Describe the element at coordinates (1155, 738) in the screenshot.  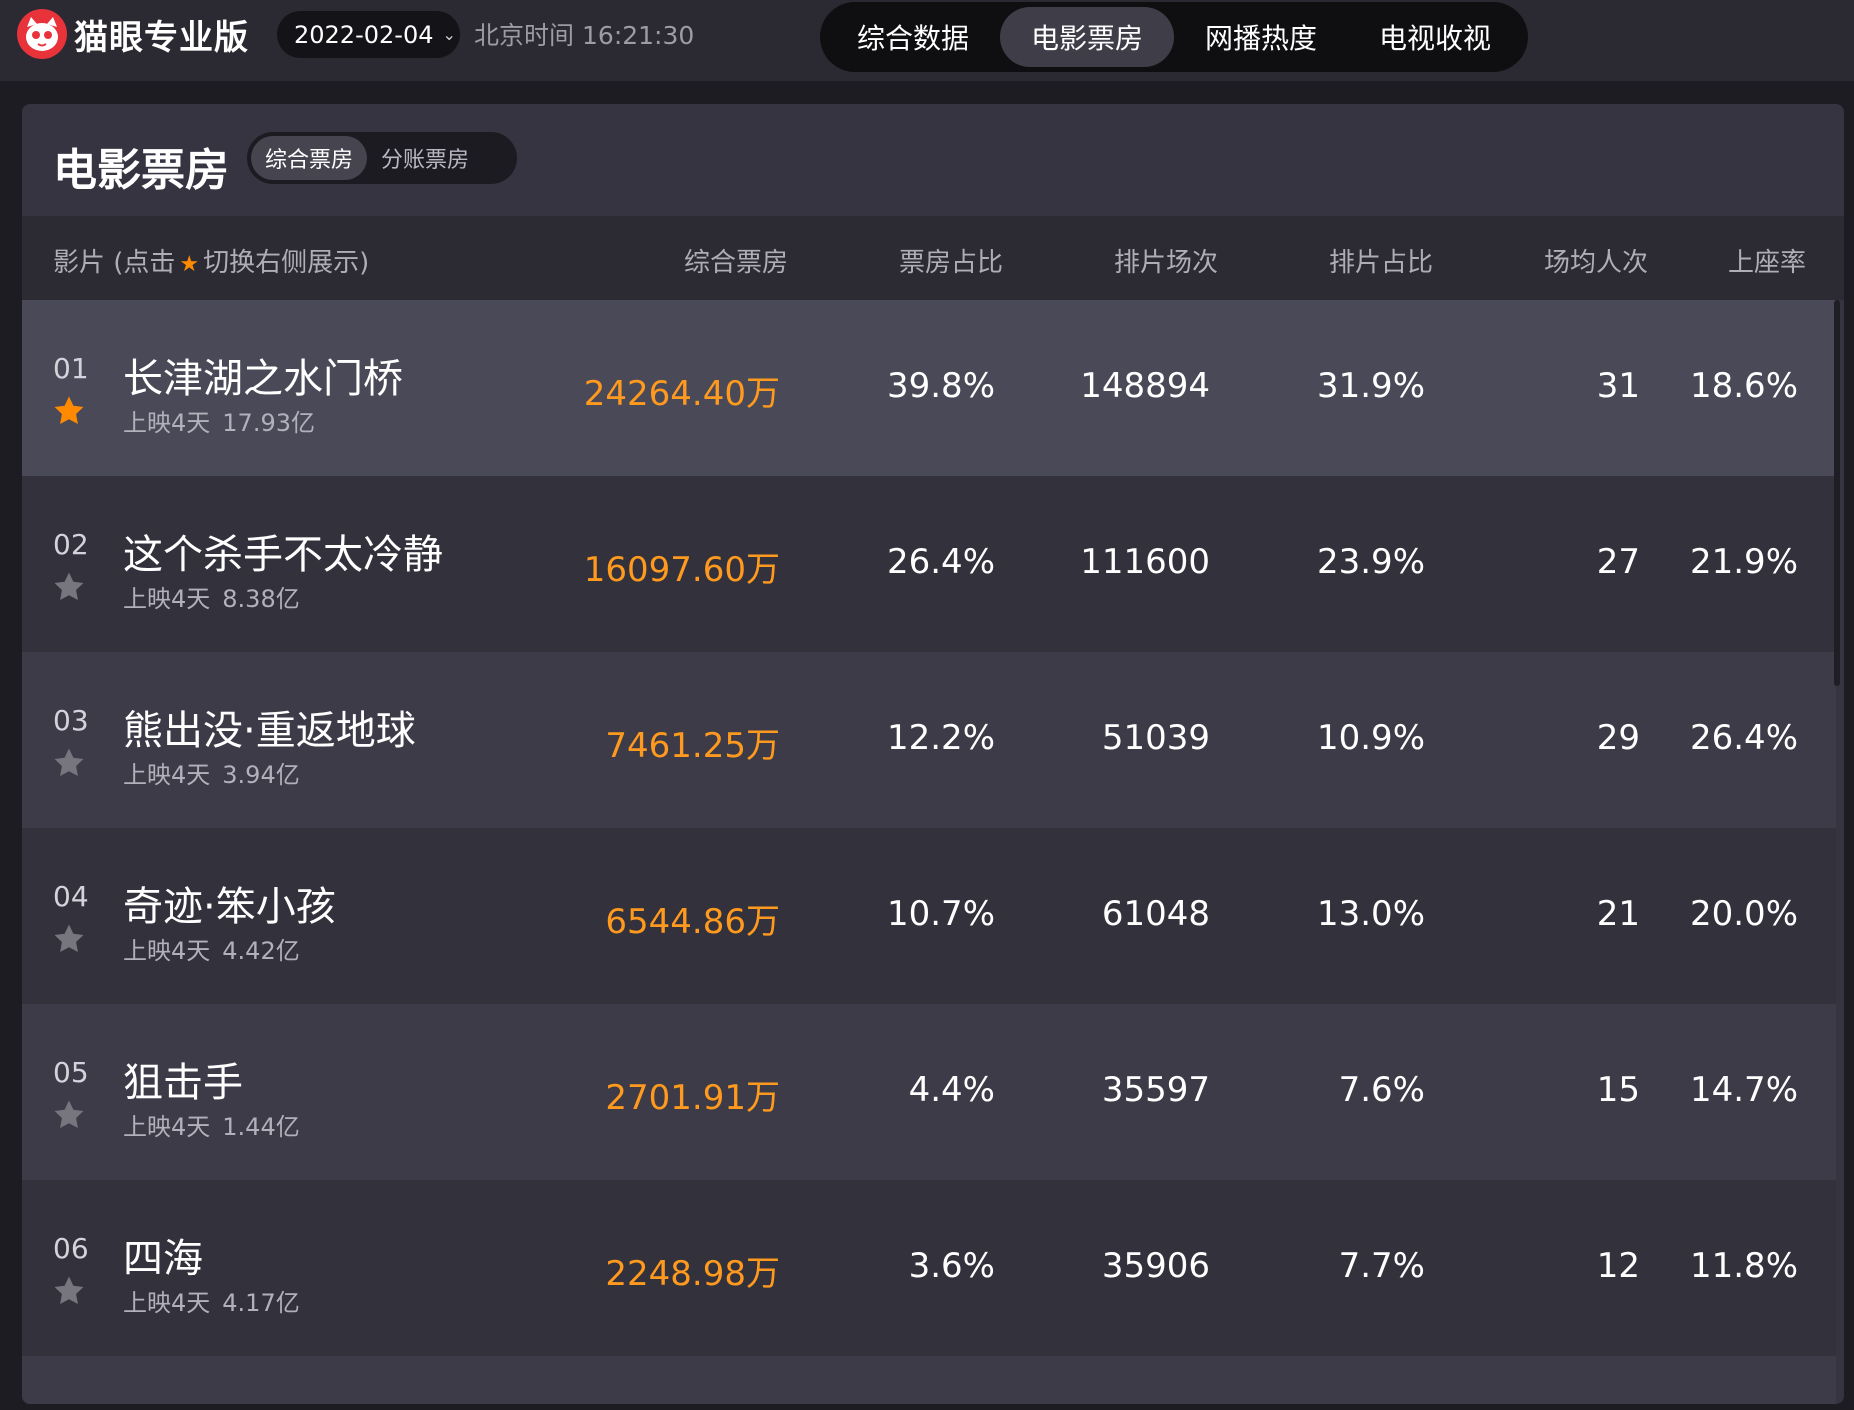
I see `cell-screenings: 51039` at that location.